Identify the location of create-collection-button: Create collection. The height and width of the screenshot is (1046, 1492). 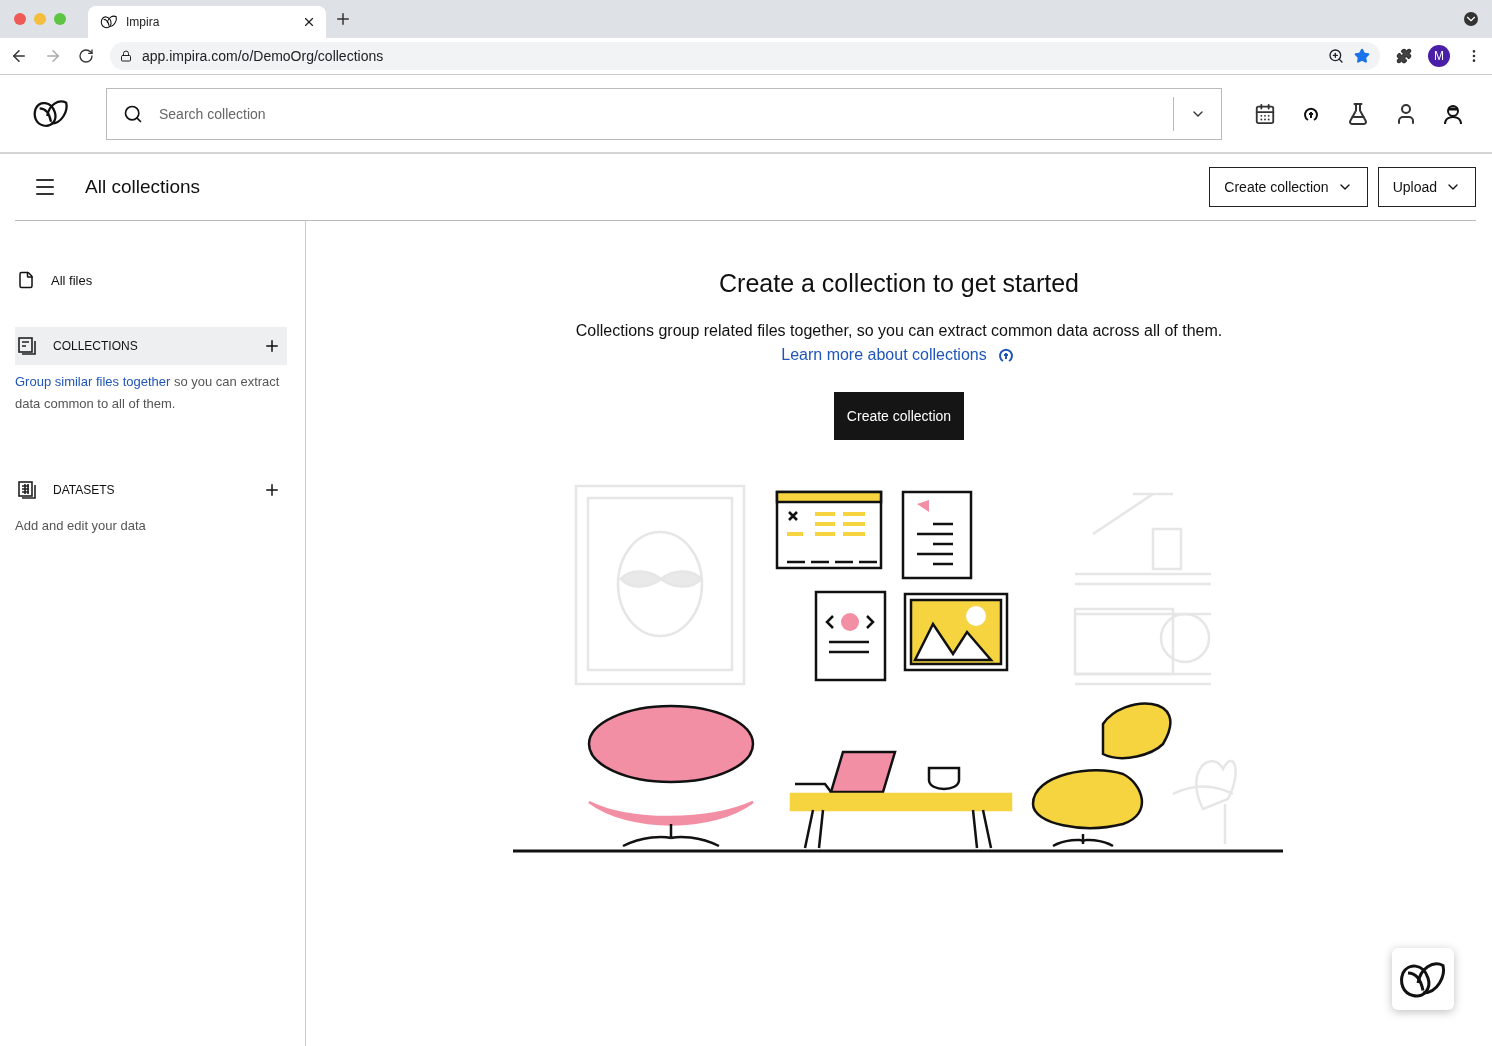
(899, 416).